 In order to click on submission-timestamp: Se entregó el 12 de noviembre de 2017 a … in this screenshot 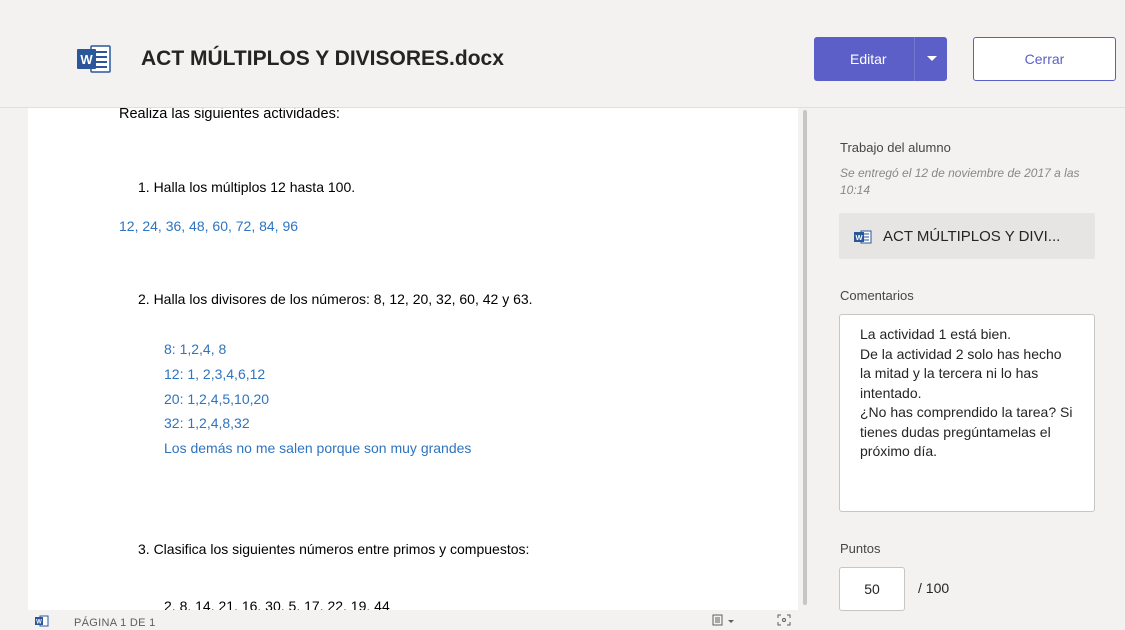, I will do `click(960, 181)`.